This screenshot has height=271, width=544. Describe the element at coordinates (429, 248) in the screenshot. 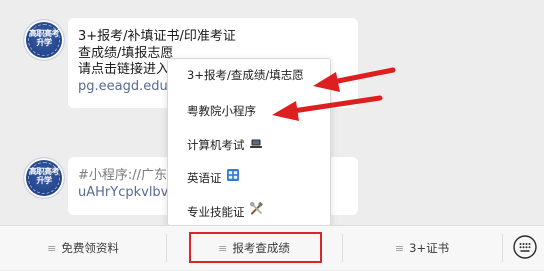

I see `tab-label: 3+证书` at that location.